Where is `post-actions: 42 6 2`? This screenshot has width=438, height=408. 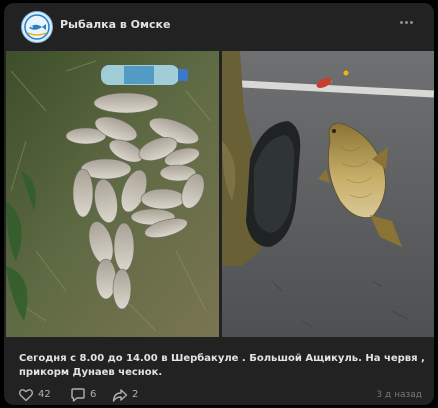 post-actions: 42 6 2 is located at coordinates (223, 395).